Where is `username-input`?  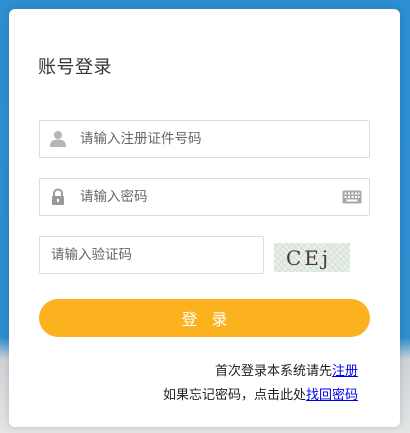
username-input is located at coordinates (222, 139).